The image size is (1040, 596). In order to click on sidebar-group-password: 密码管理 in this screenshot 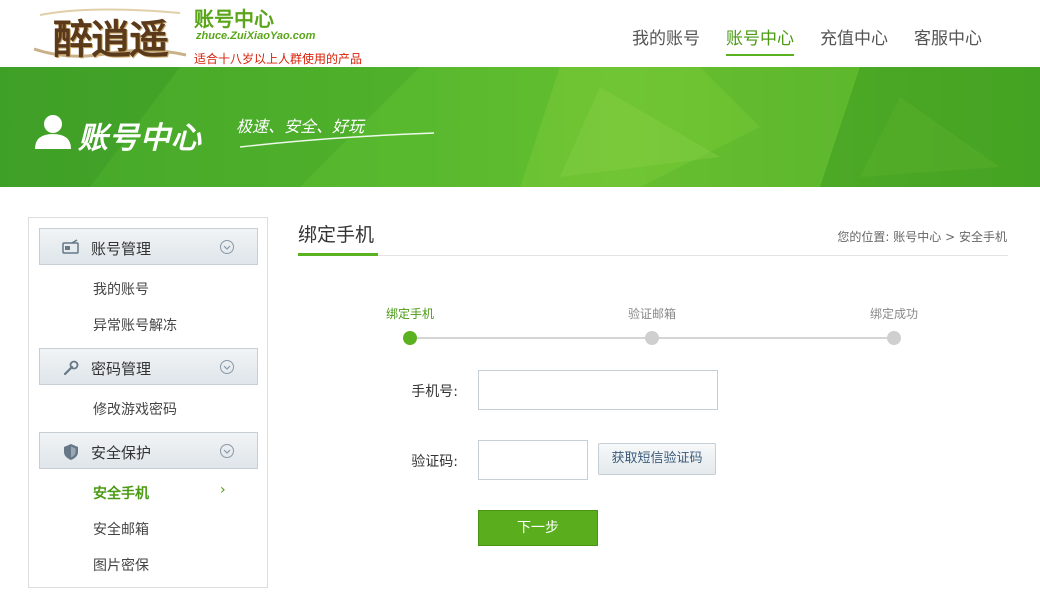, I will do `click(148, 366)`.